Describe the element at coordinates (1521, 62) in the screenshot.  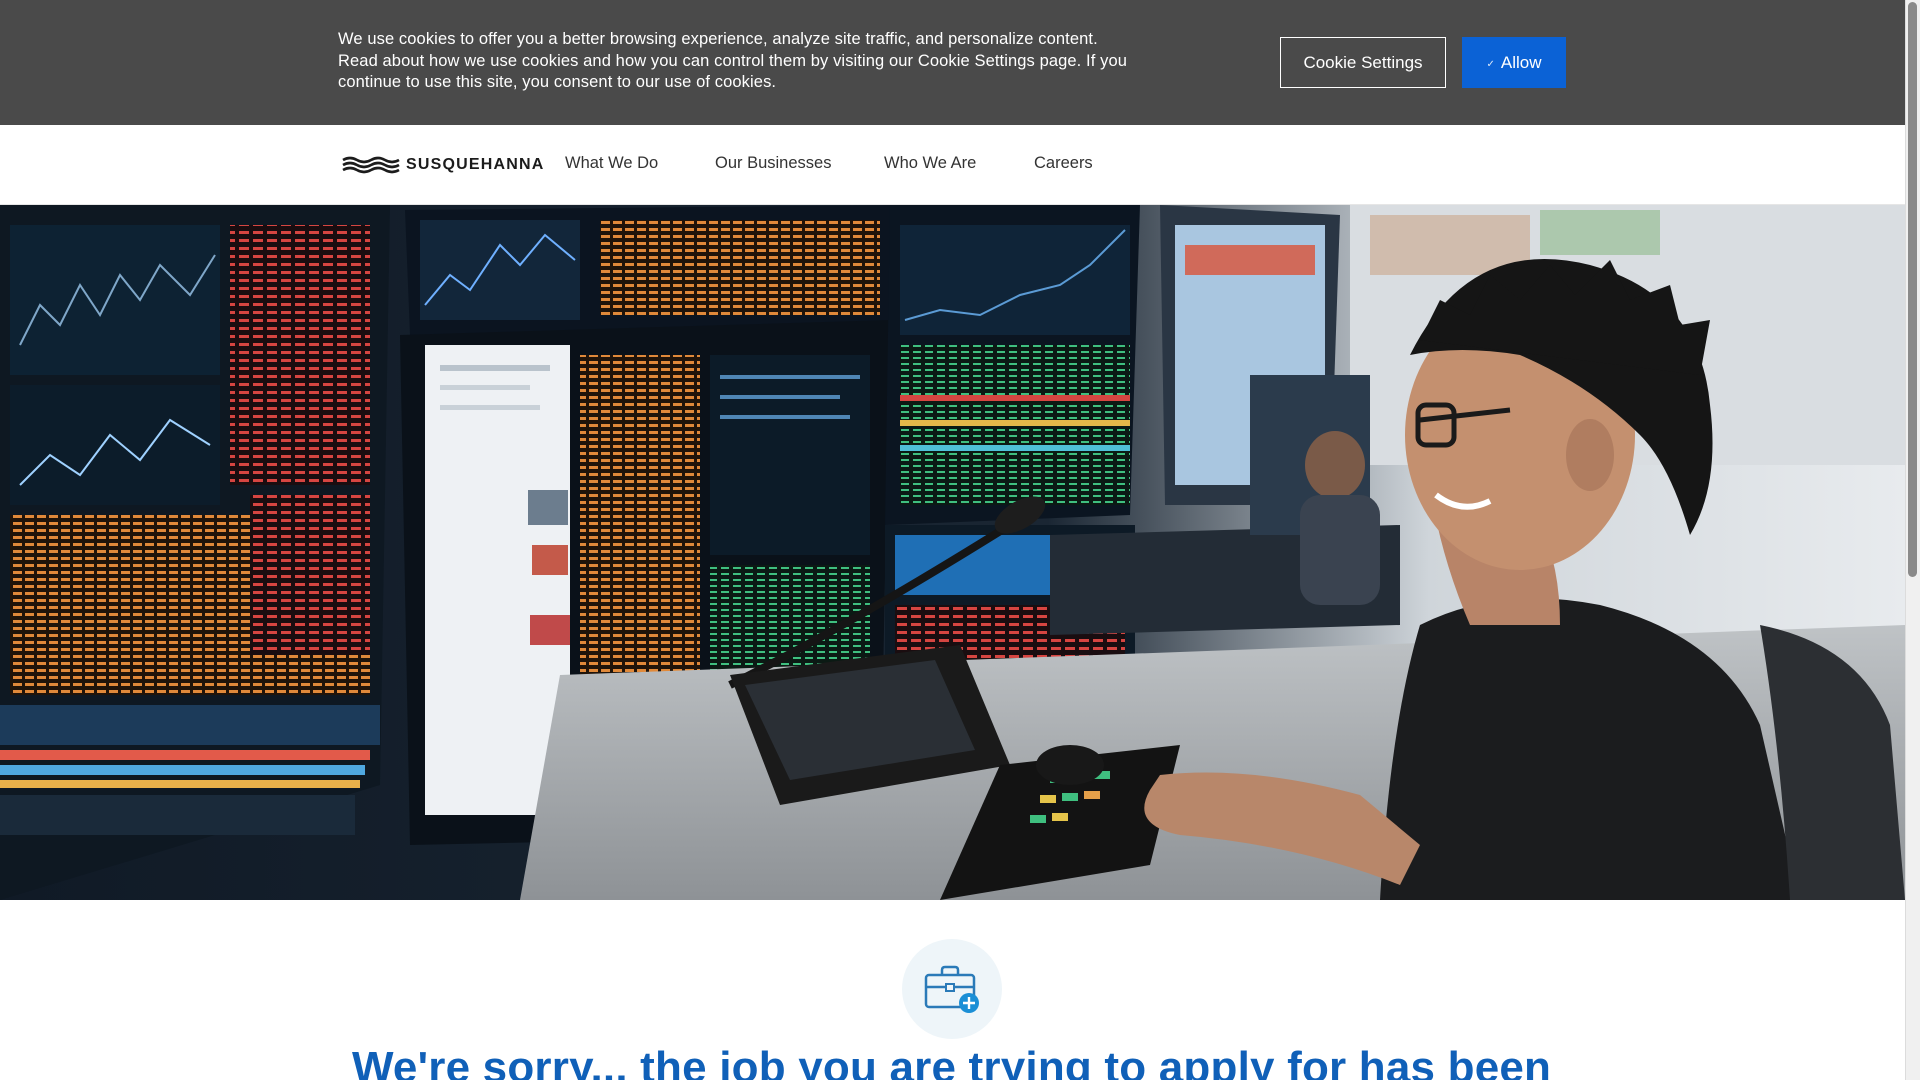
I see `allow-button-label: Allow` at that location.